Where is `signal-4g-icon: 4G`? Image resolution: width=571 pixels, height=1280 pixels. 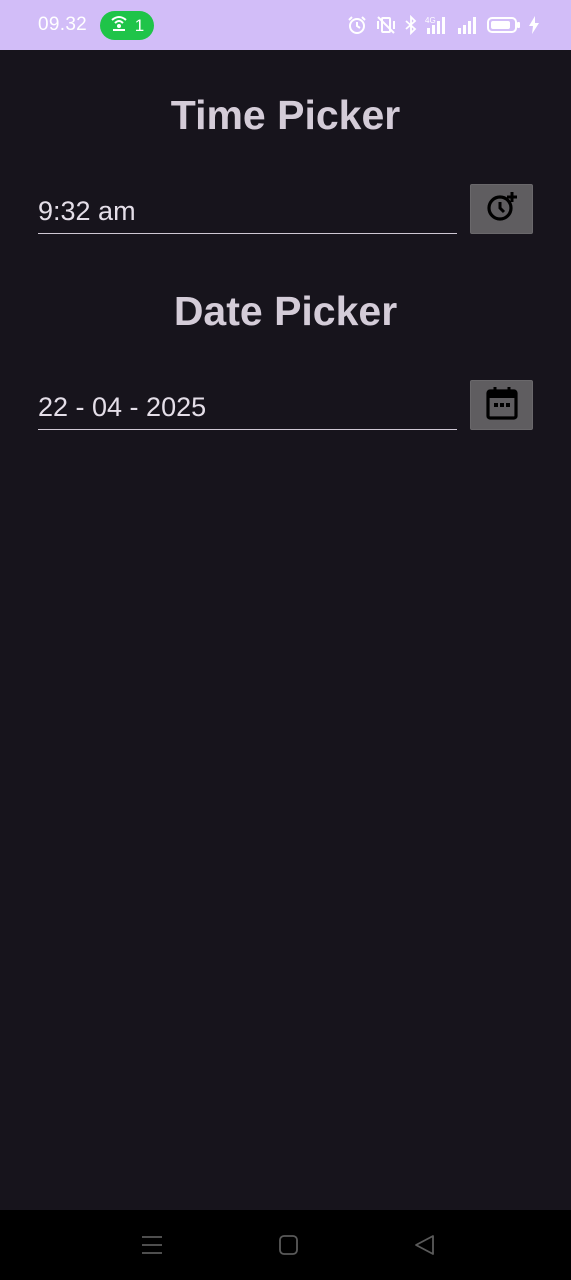
signal-4g-icon: 4G is located at coordinates (437, 25).